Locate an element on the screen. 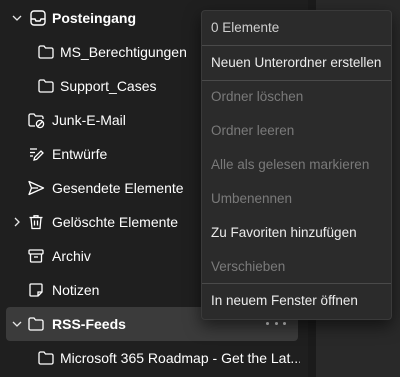 The width and height of the screenshot is (400, 377). archive-icon is located at coordinates (36, 256).